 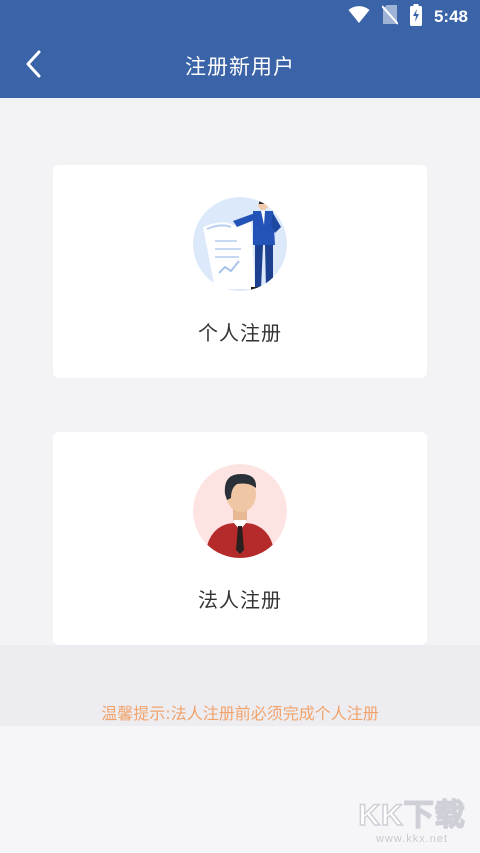 What do you see at coordinates (240, 789) in the screenshot?
I see `bottom-area: KK下载 www.kkx.net` at bounding box center [240, 789].